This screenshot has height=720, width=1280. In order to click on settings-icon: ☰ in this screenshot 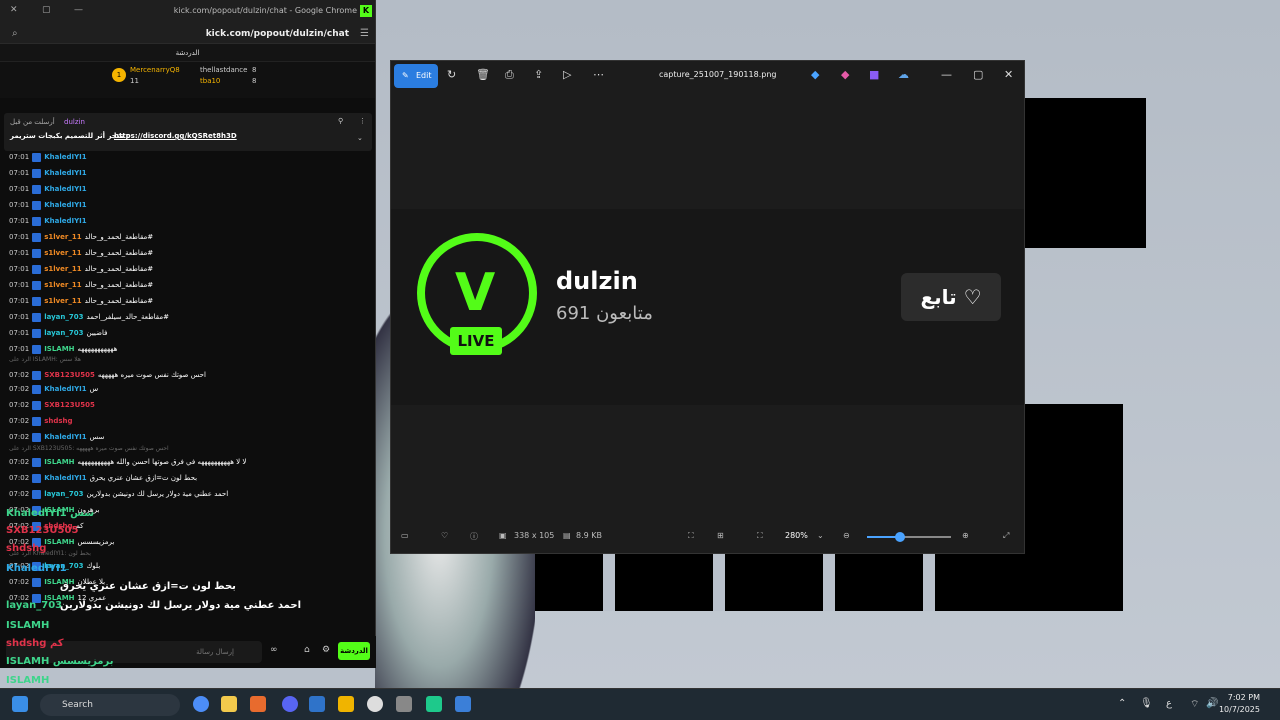, I will do `click(364, 33)`.